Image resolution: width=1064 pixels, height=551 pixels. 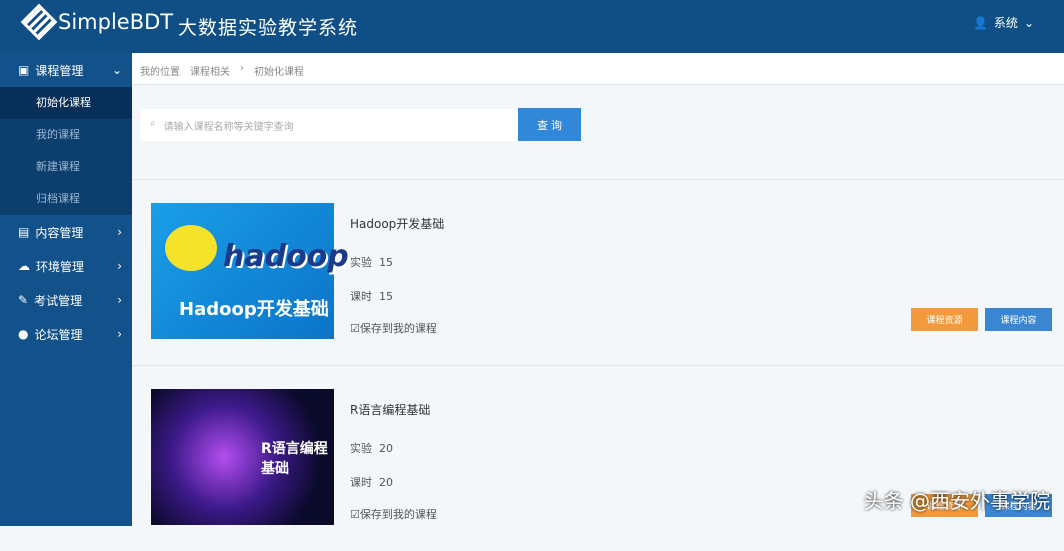 I want to click on chat-icon: ●, so click(x=23, y=334).